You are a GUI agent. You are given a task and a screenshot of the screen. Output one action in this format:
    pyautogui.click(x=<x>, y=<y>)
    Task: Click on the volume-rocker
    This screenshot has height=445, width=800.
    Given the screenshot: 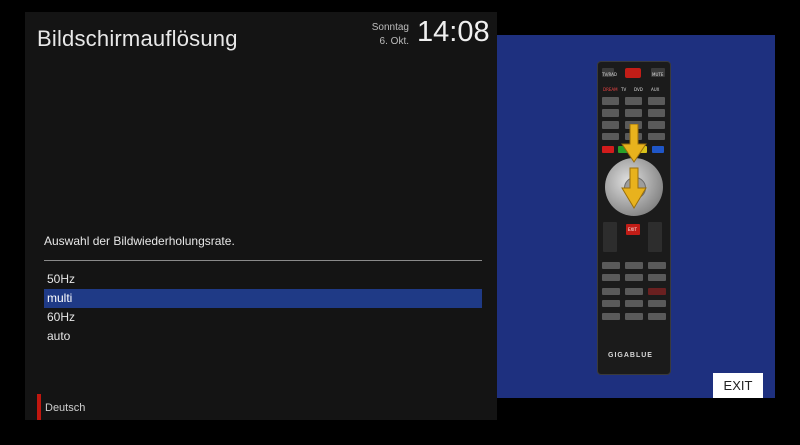 What is the action you would take?
    pyautogui.click(x=610, y=237)
    